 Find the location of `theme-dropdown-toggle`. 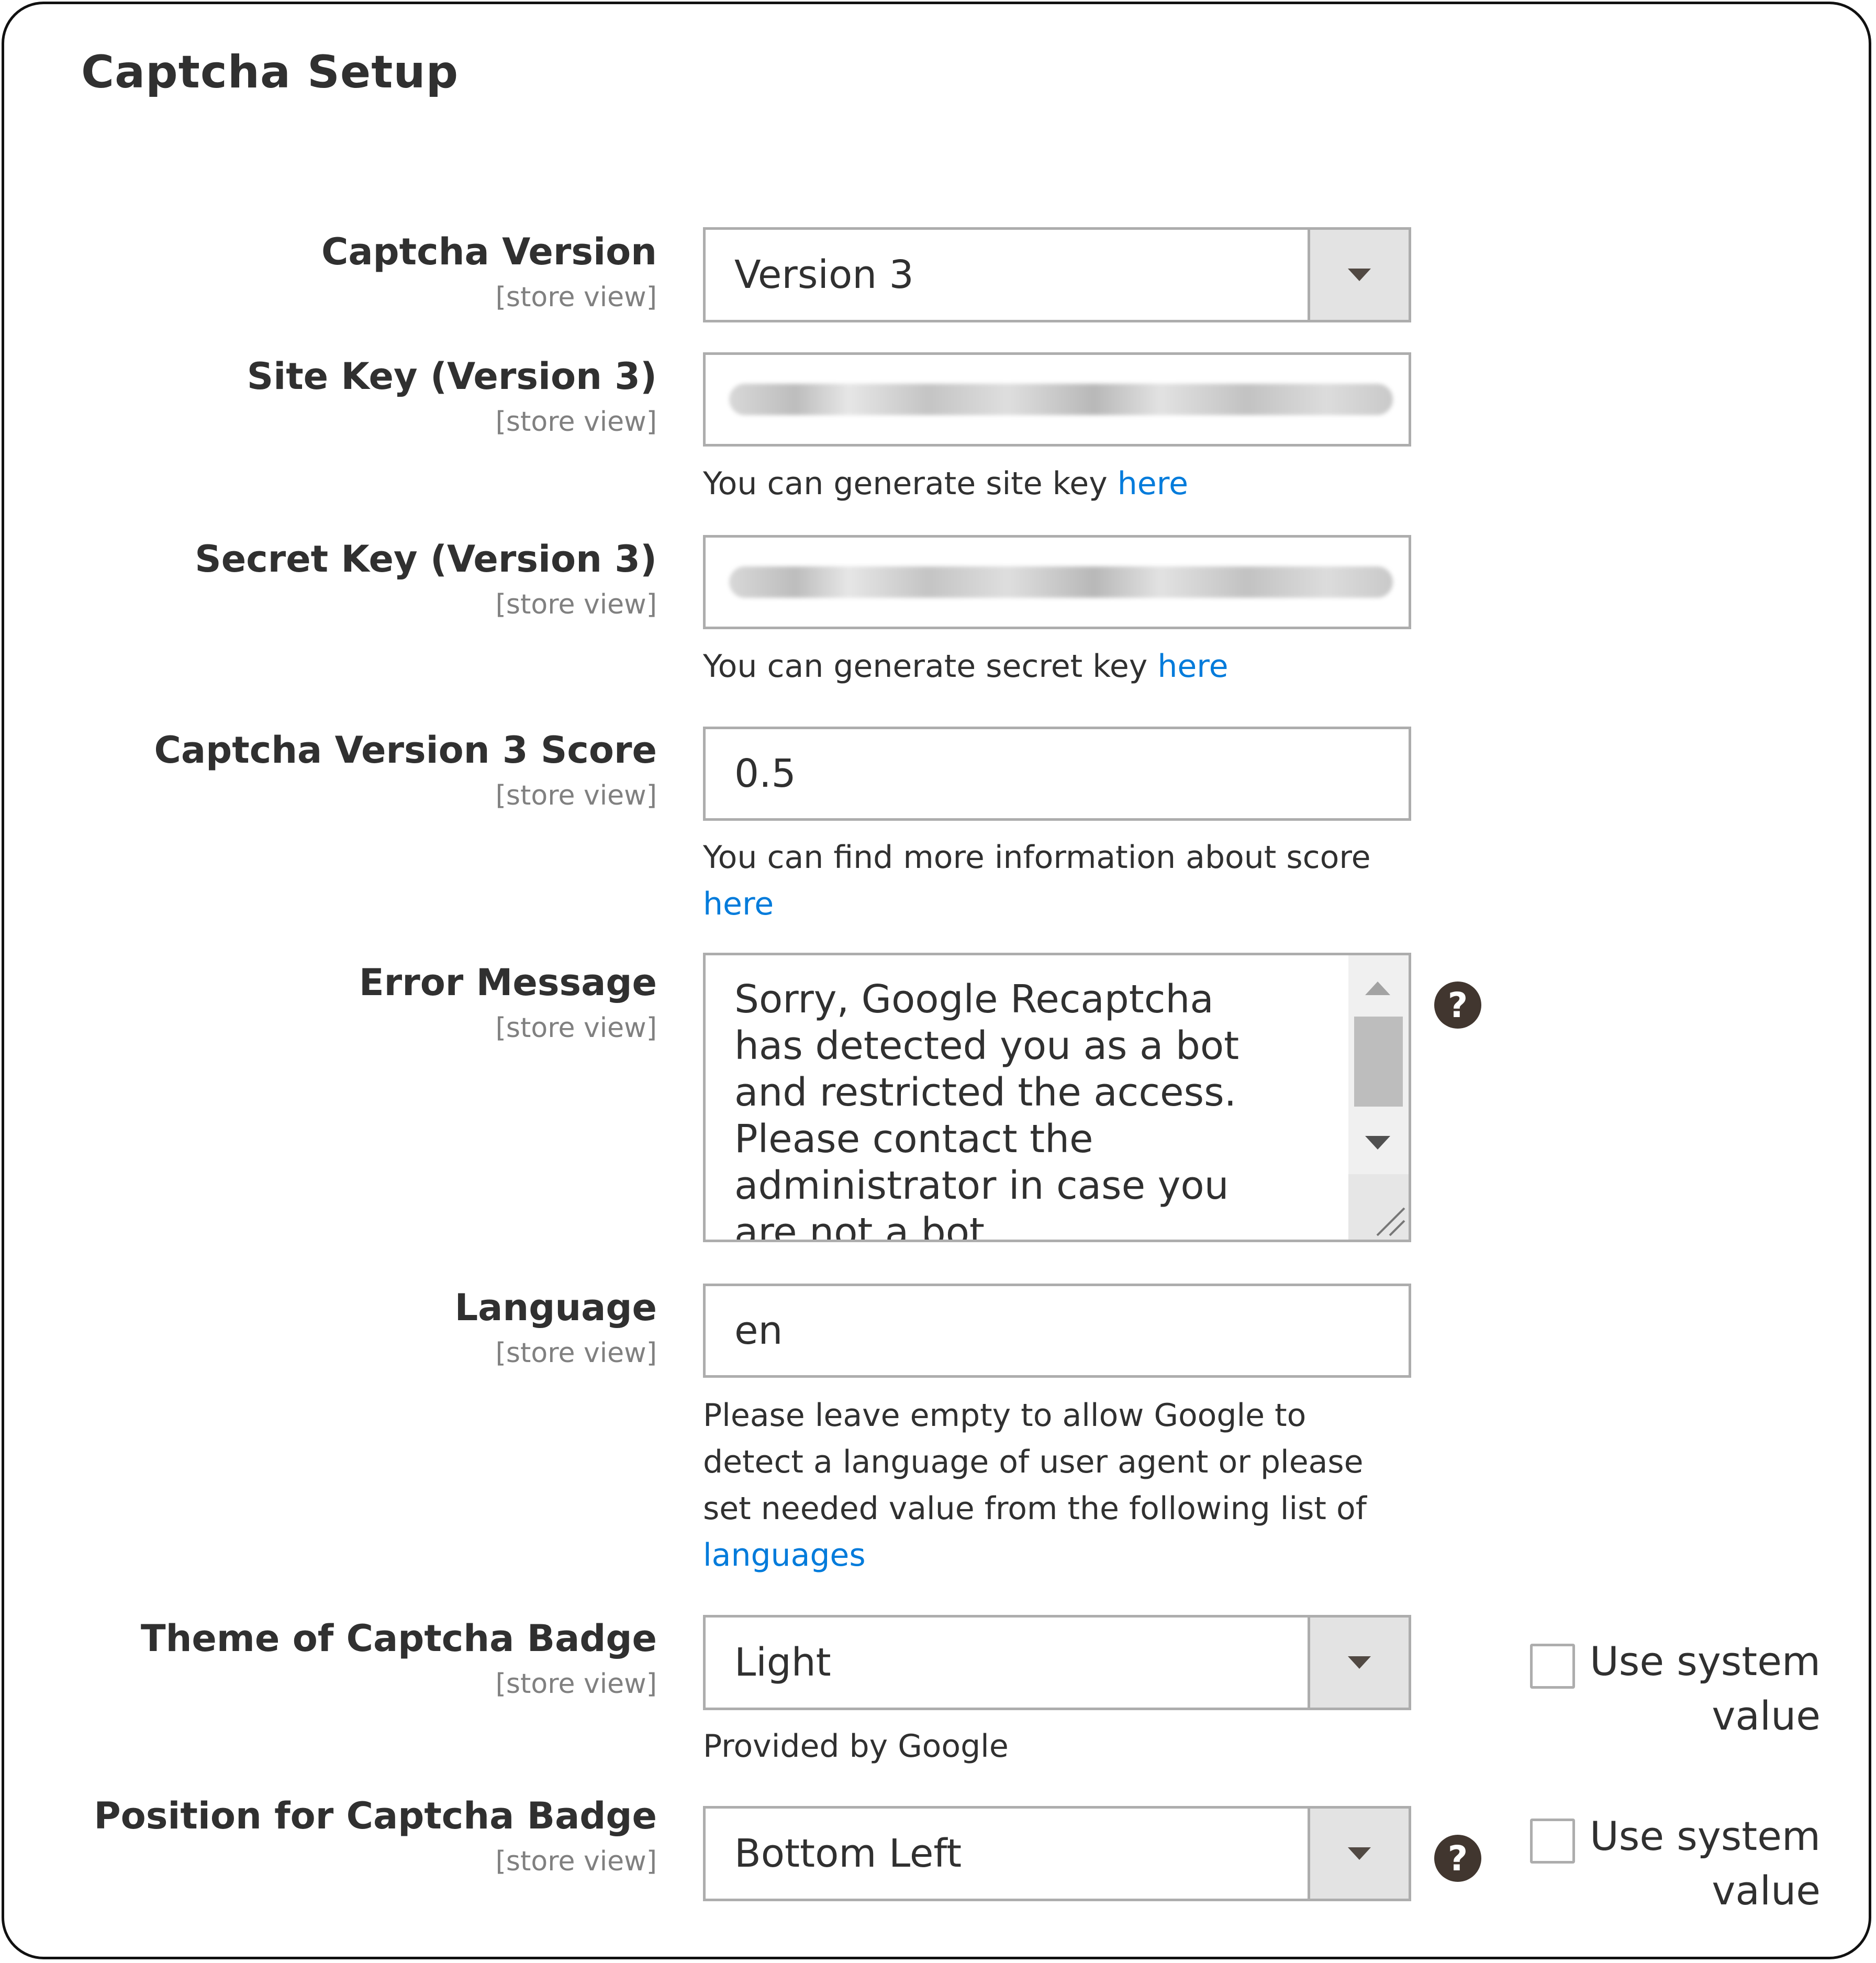

theme-dropdown-toggle is located at coordinates (1358, 1663).